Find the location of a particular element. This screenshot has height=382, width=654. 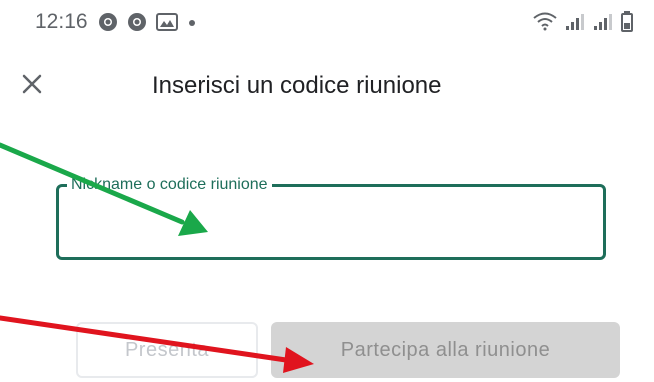

battery-icon is located at coordinates (627, 21).